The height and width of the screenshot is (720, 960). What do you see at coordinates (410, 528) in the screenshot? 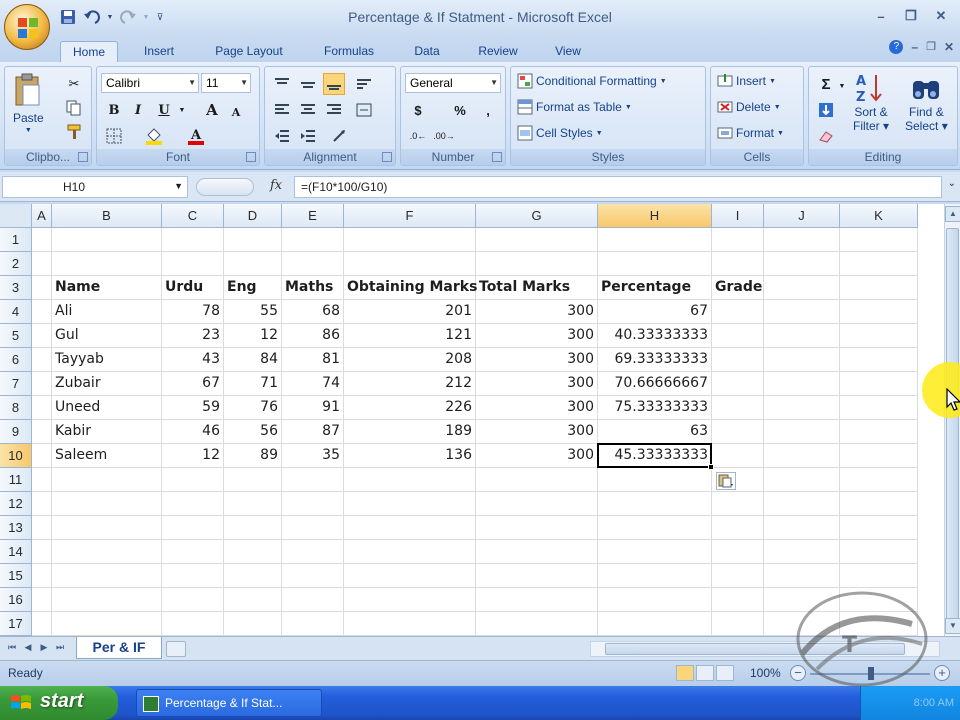
I see `cell-f13` at bounding box center [410, 528].